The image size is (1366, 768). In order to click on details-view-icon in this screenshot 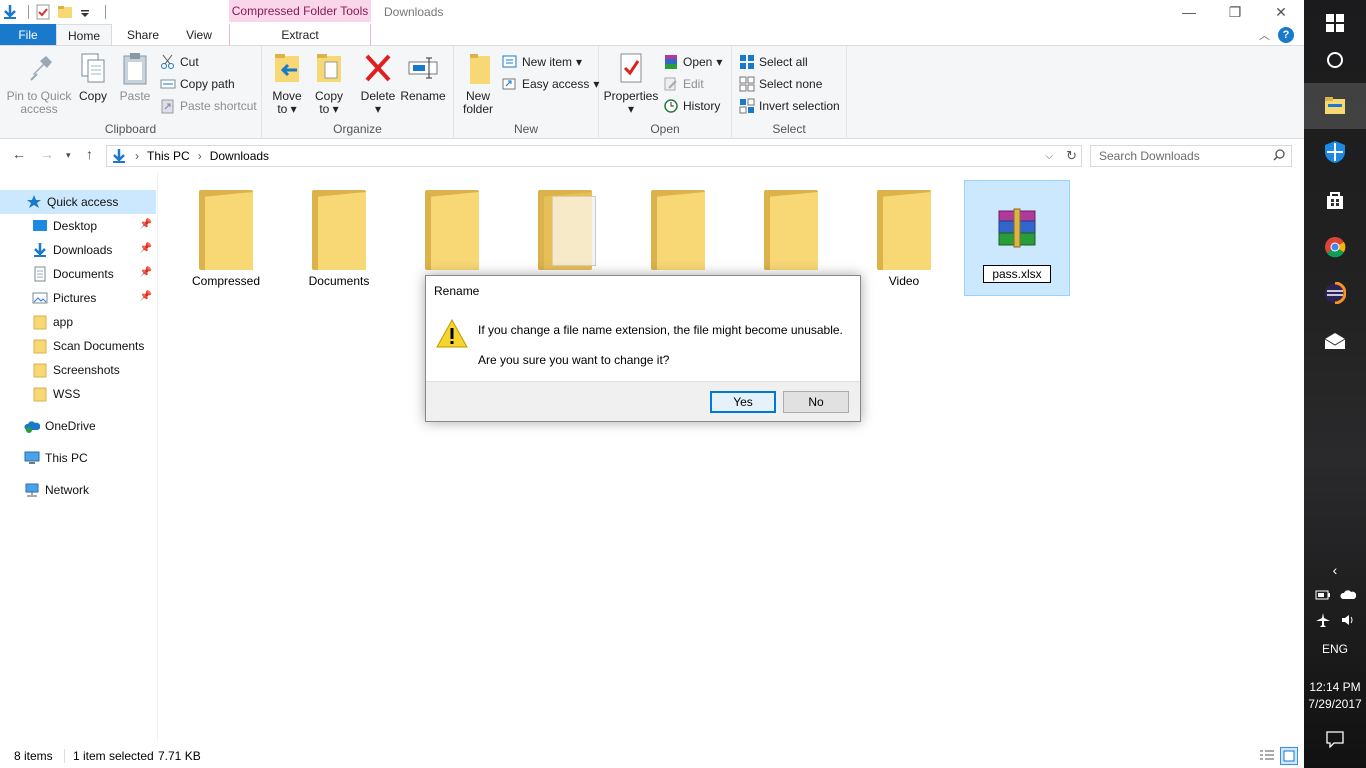, I will do `click(1267, 756)`.